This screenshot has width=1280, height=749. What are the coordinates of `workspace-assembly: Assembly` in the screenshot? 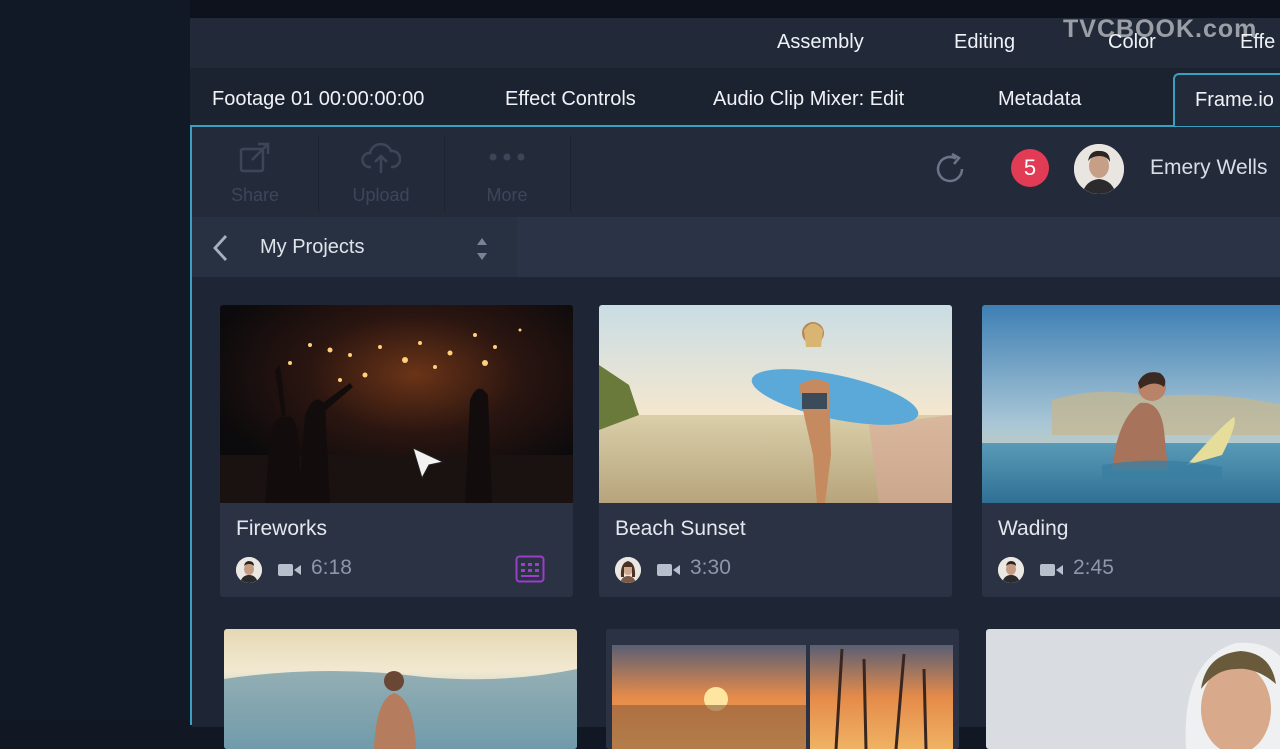 It's located at (820, 42).